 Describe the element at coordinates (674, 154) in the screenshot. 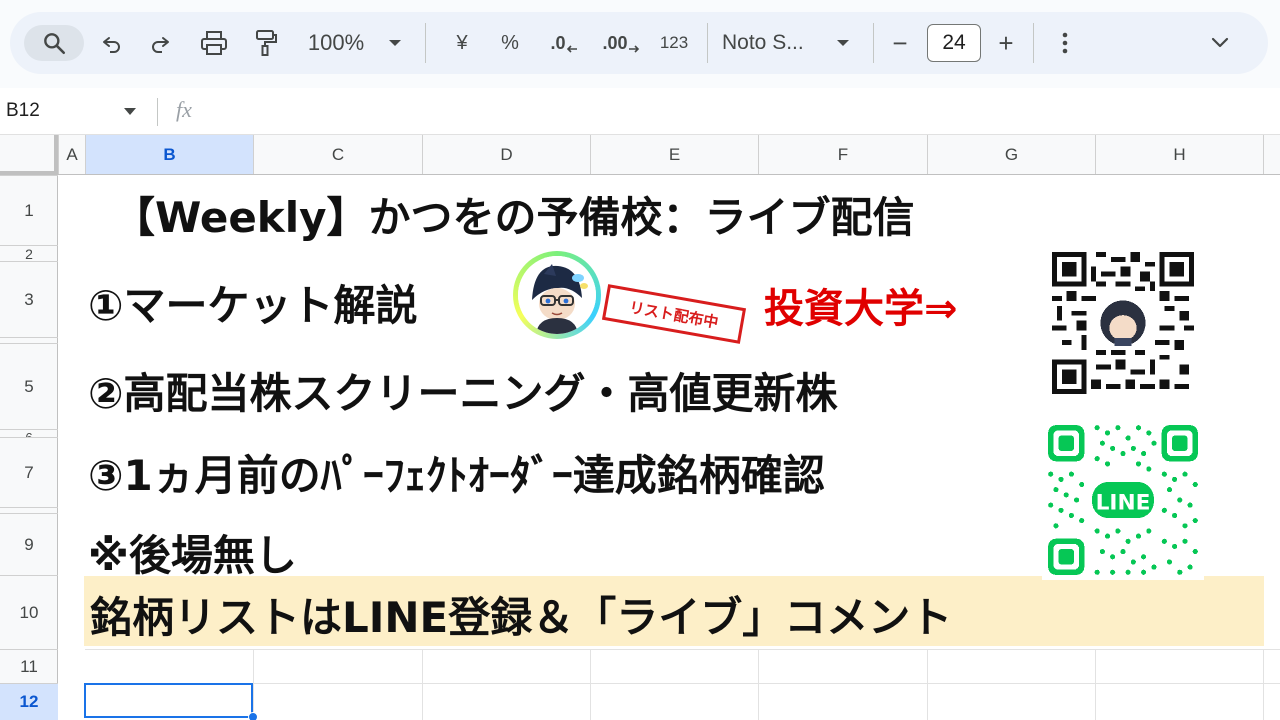

I see `column-header-e: E` at that location.